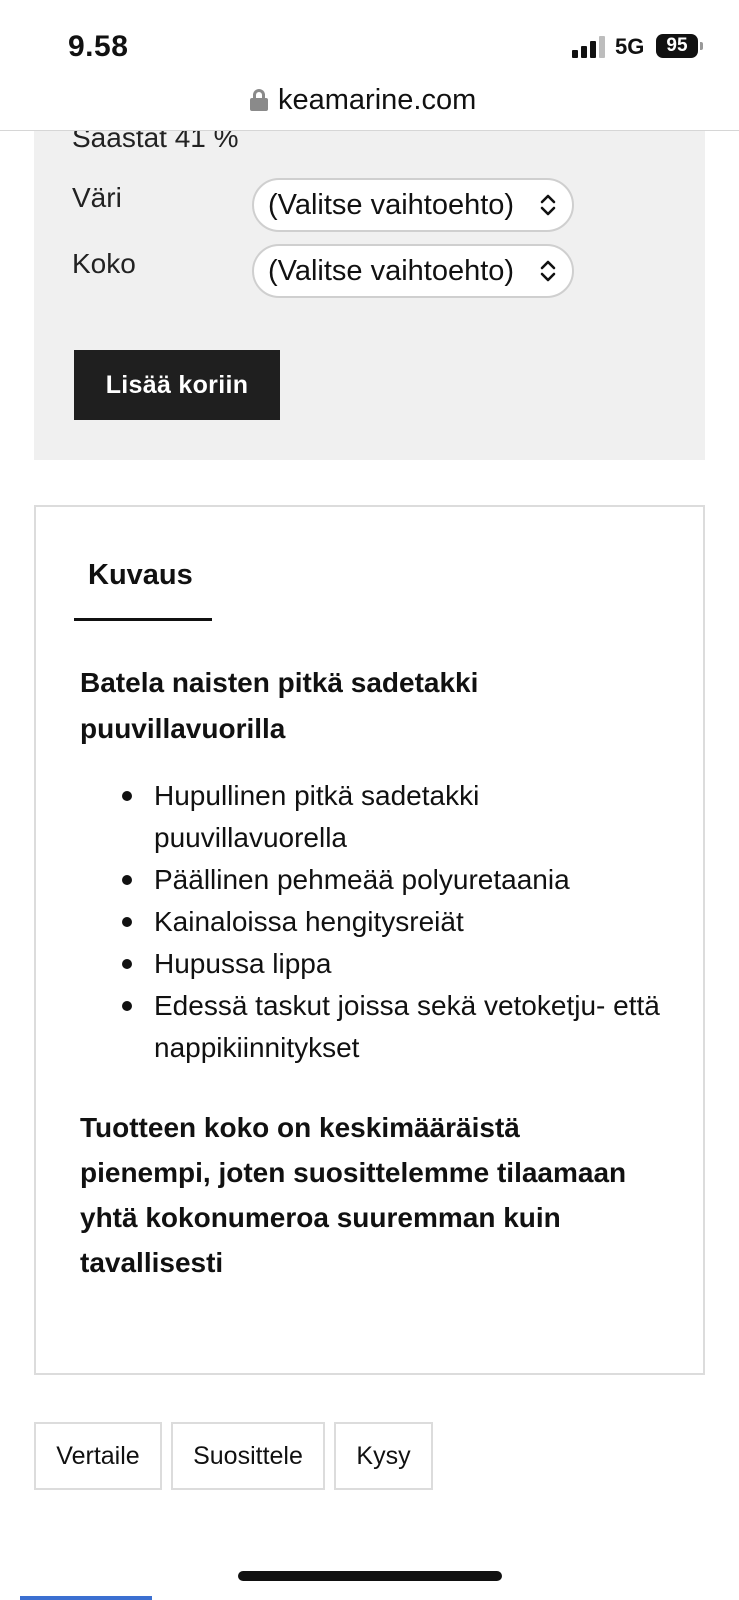 The image size is (739, 1600). I want to click on recommend-button: Suosittele, so click(248, 1456).